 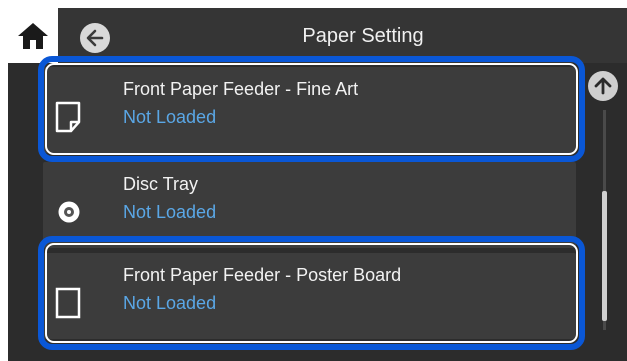 I want to click on paper-source-name: Front Paper Feeder - Poster Board, so click(x=262, y=275).